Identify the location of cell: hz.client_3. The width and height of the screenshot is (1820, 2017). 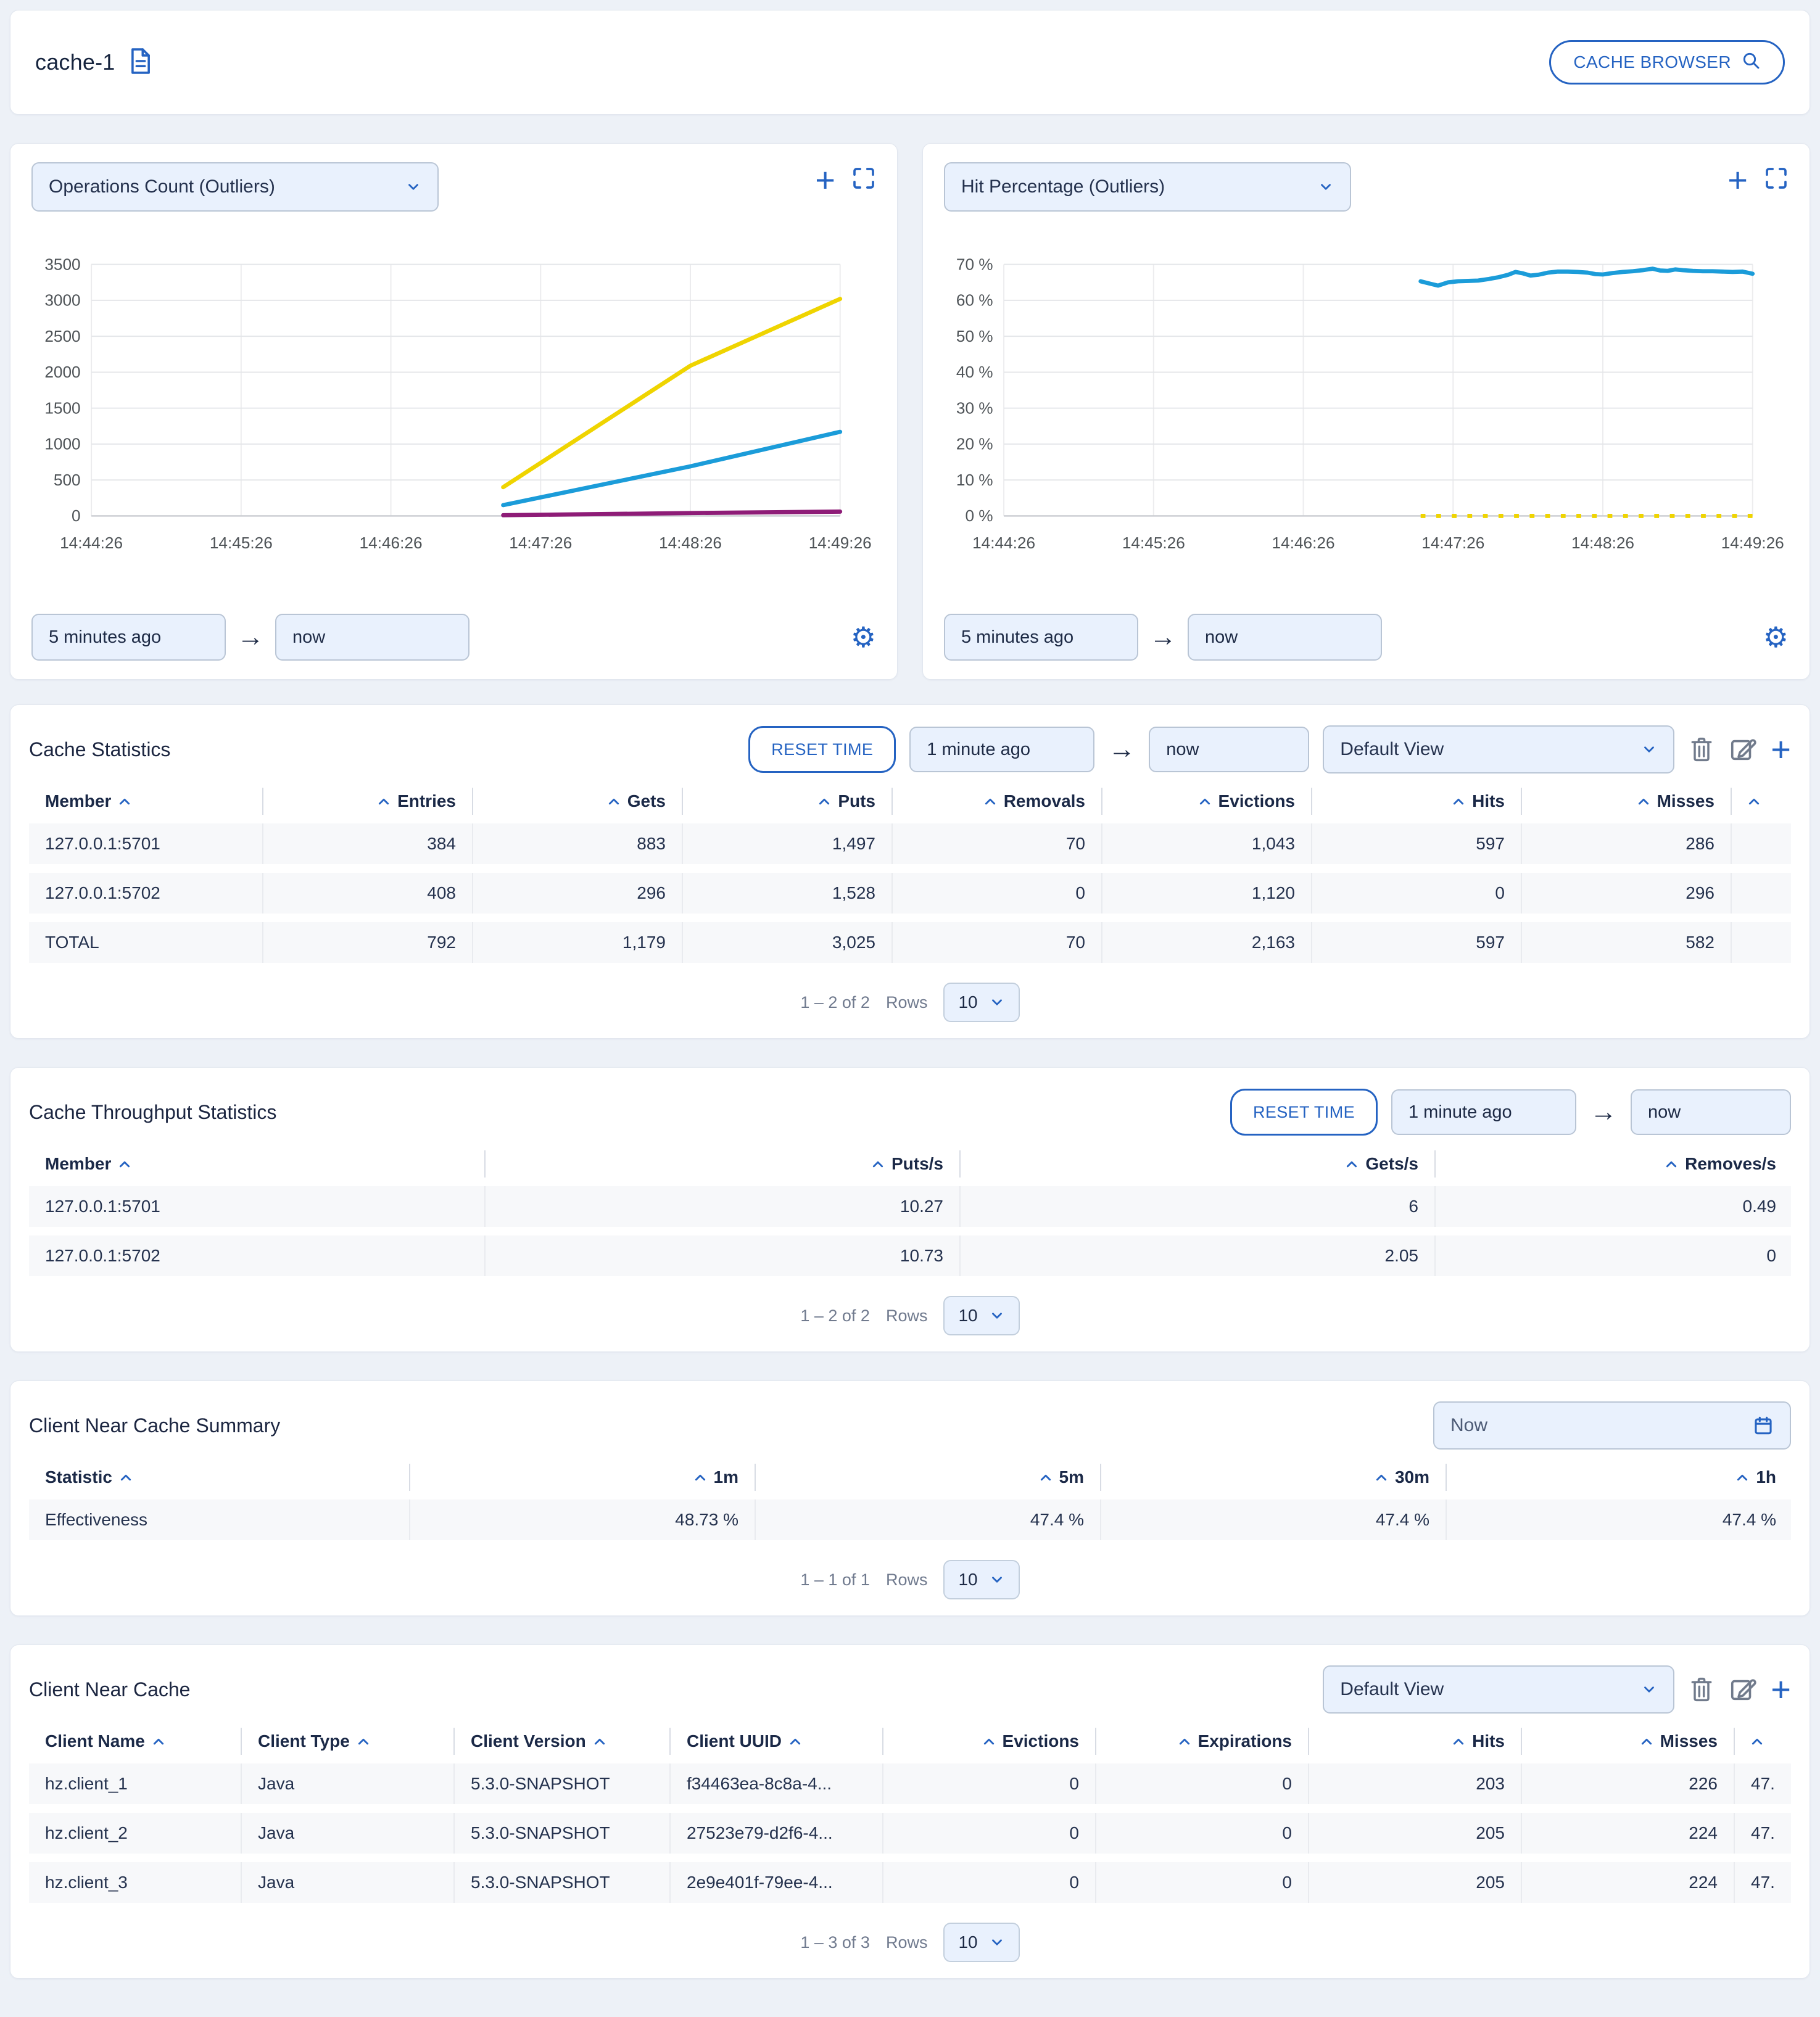
(135, 1882).